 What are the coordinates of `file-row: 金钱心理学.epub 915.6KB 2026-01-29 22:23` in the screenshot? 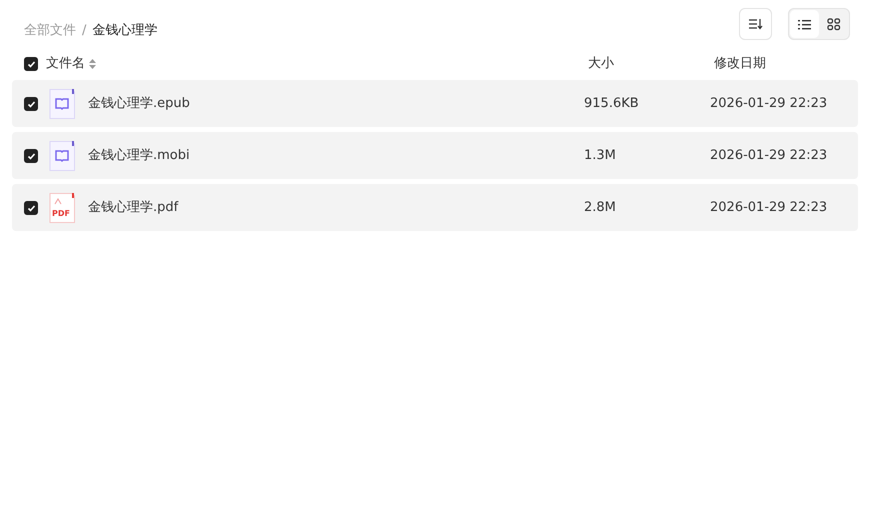 It's located at (435, 103).